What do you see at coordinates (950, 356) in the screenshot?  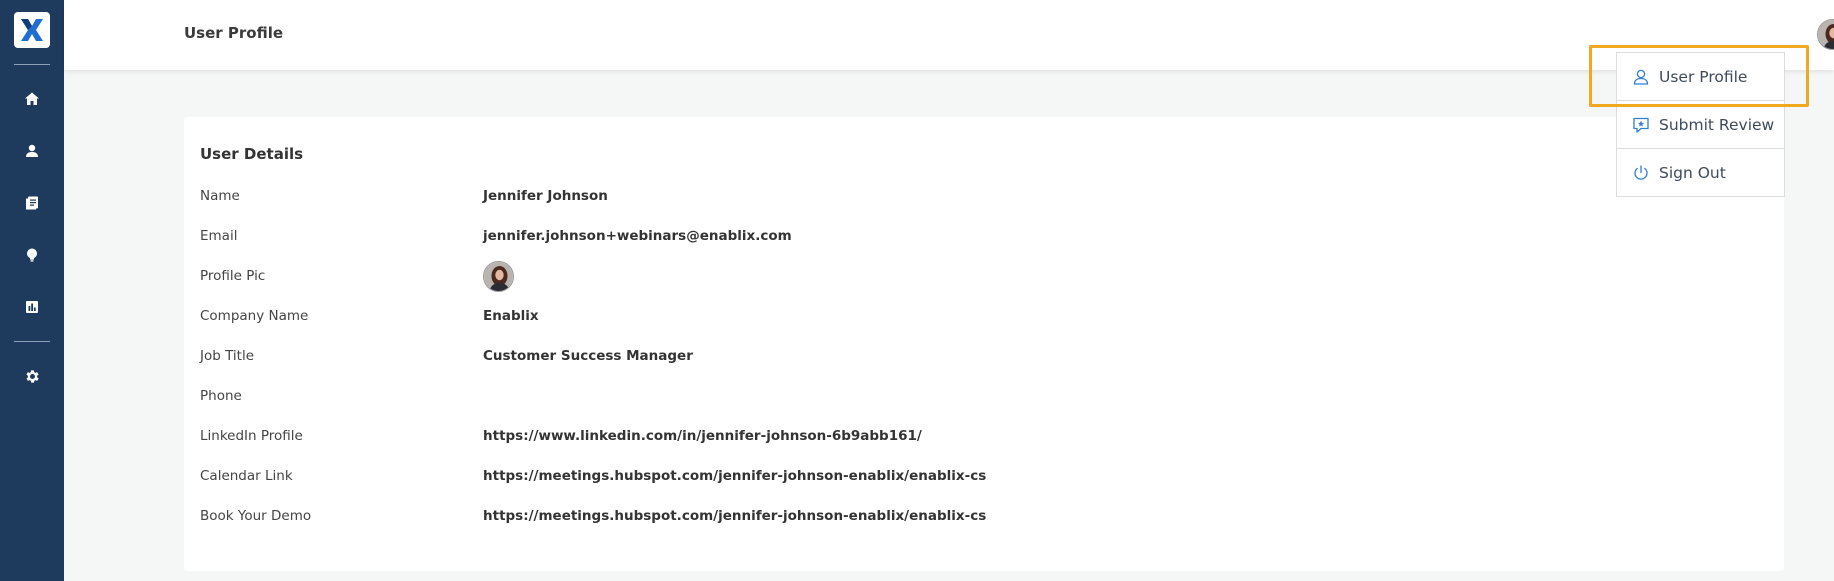 I see `detail-row-job-title: Job Title Customer Success Manager` at bounding box center [950, 356].